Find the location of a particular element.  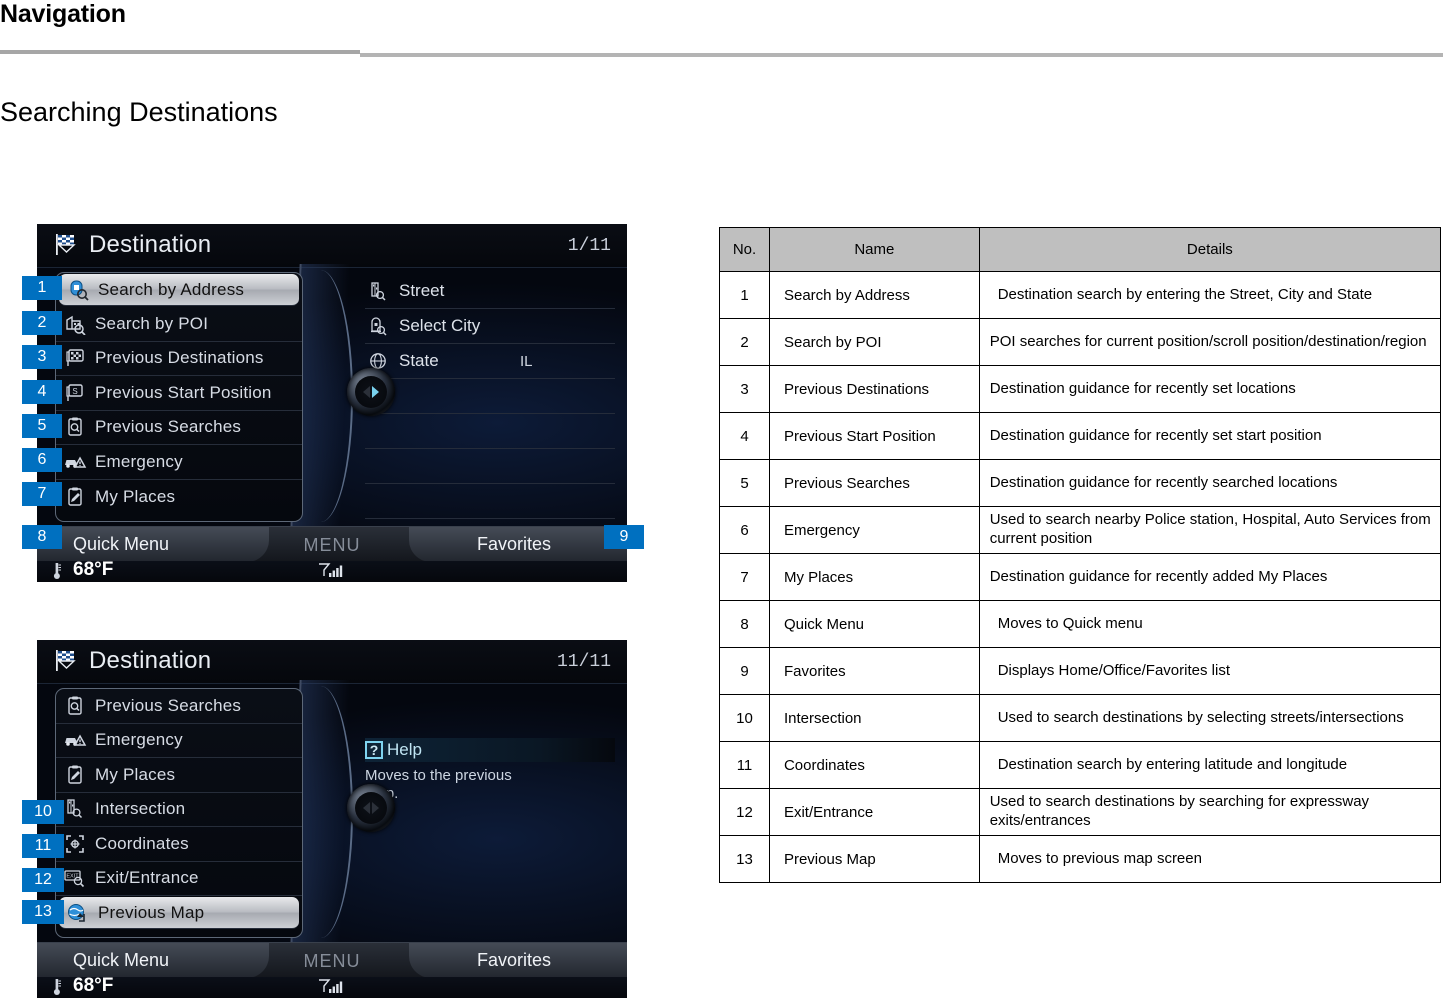

help-header: ? Help is located at coordinates (490, 750).